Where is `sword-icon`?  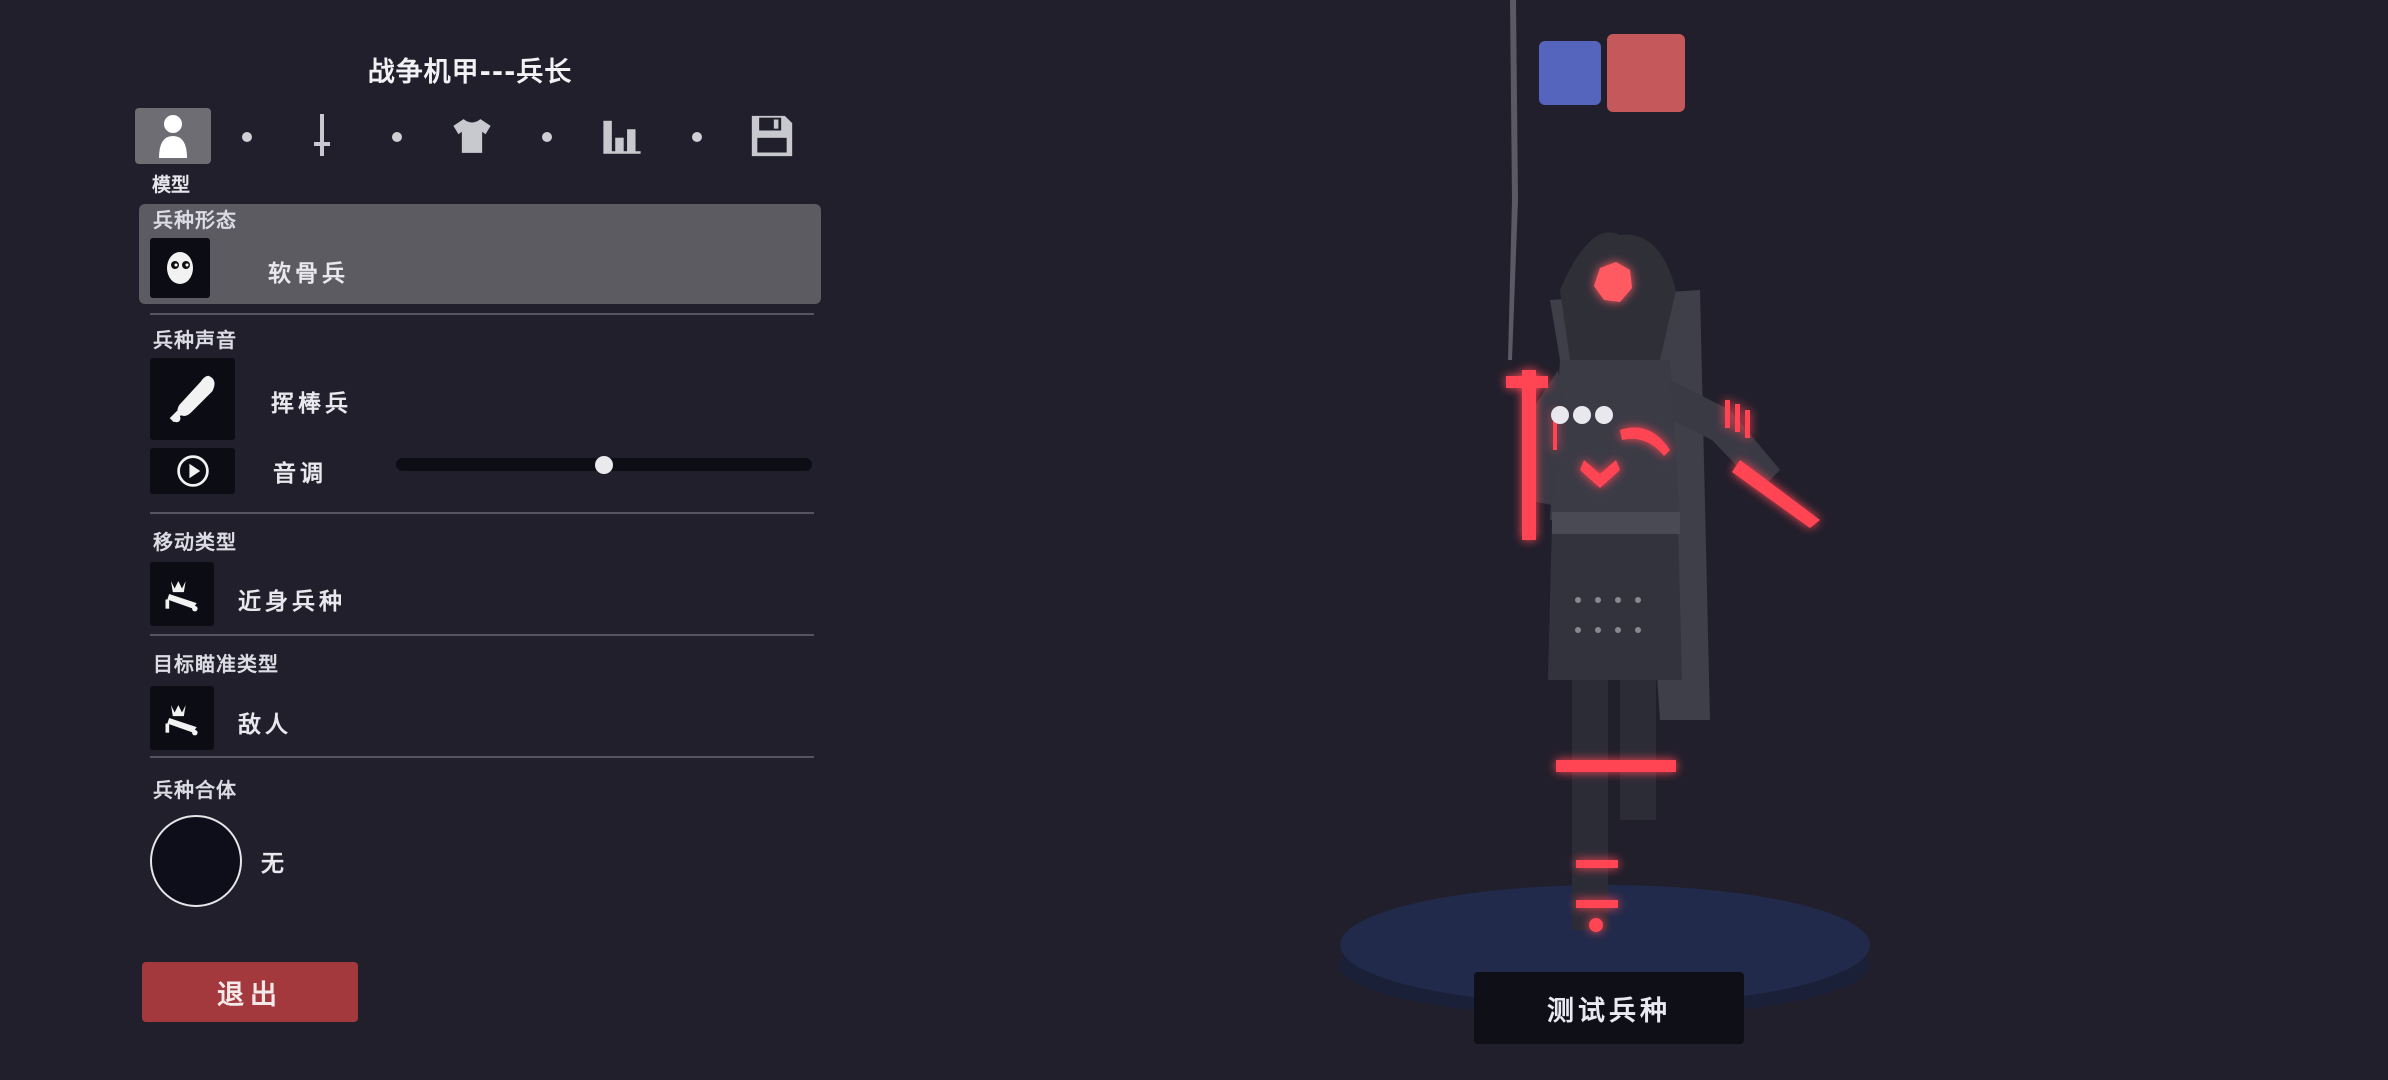
sword-icon is located at coordinates (322, 135).